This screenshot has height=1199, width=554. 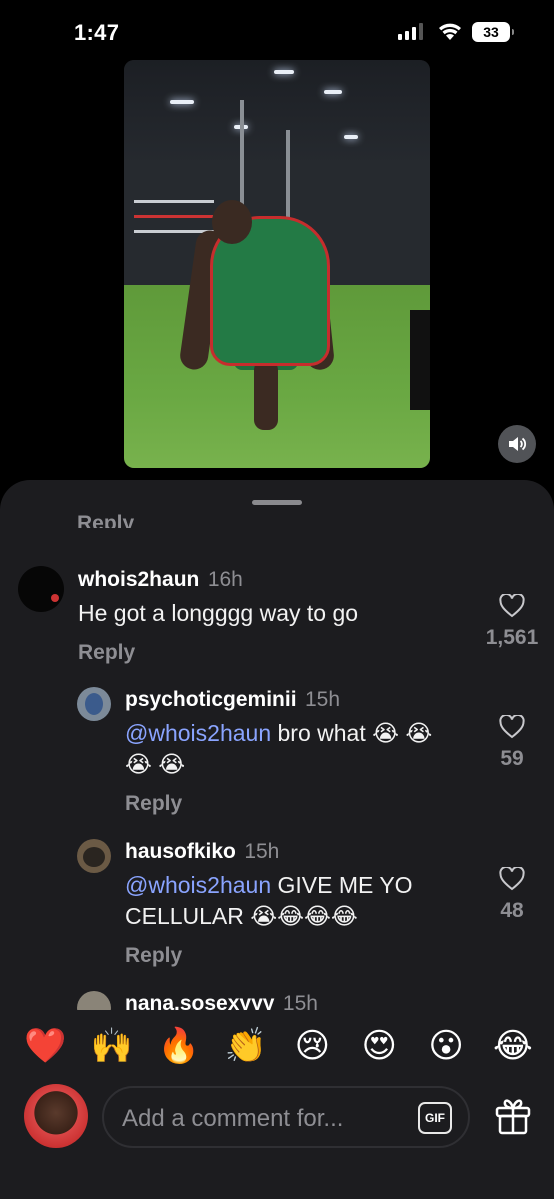 What do you see at coordinates (246, 1046) in the screenshot?
I see `reaction-clap: 👏` at bounding box center [246, 1046].